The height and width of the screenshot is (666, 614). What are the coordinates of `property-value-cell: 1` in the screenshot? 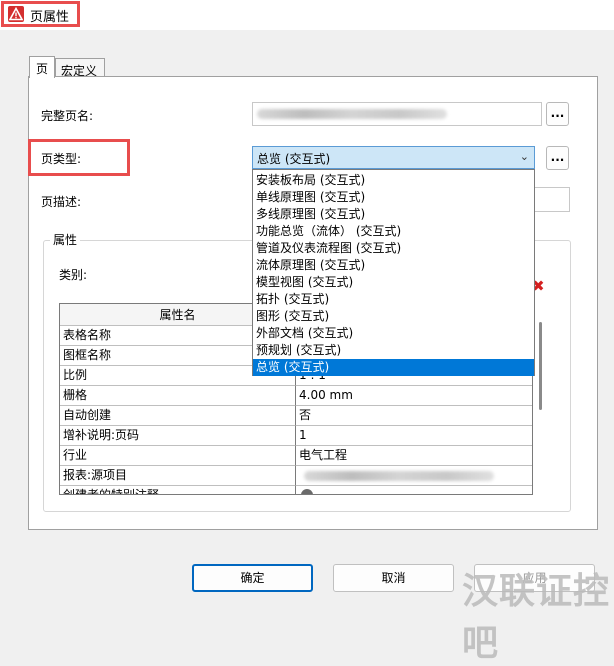 It's located at (414, 436).